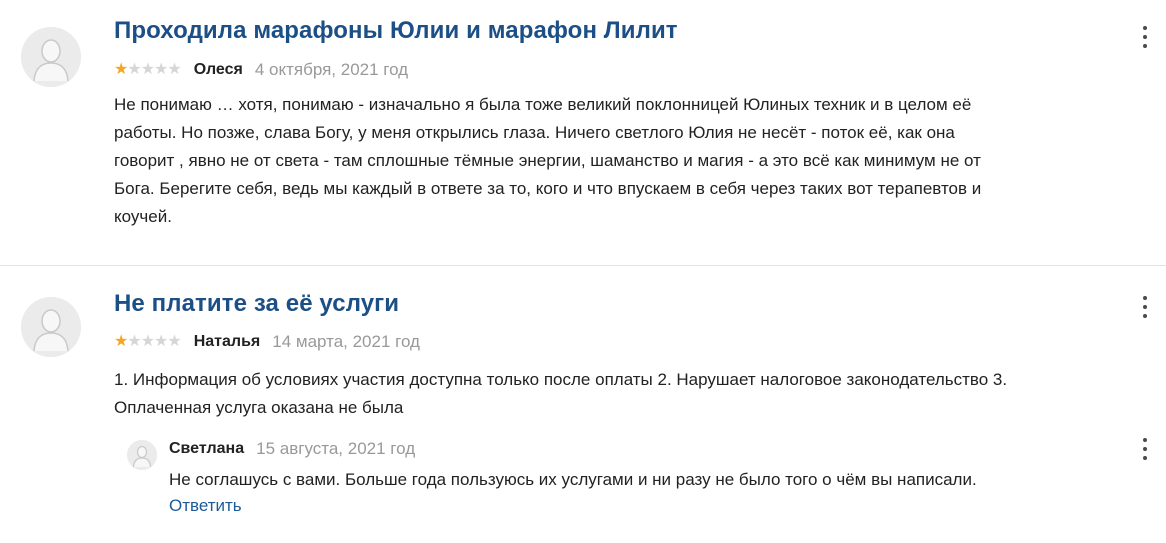 This screenshot has height=543, width=1166. I want to click on reply-button: Ответить, so click(205, 506).